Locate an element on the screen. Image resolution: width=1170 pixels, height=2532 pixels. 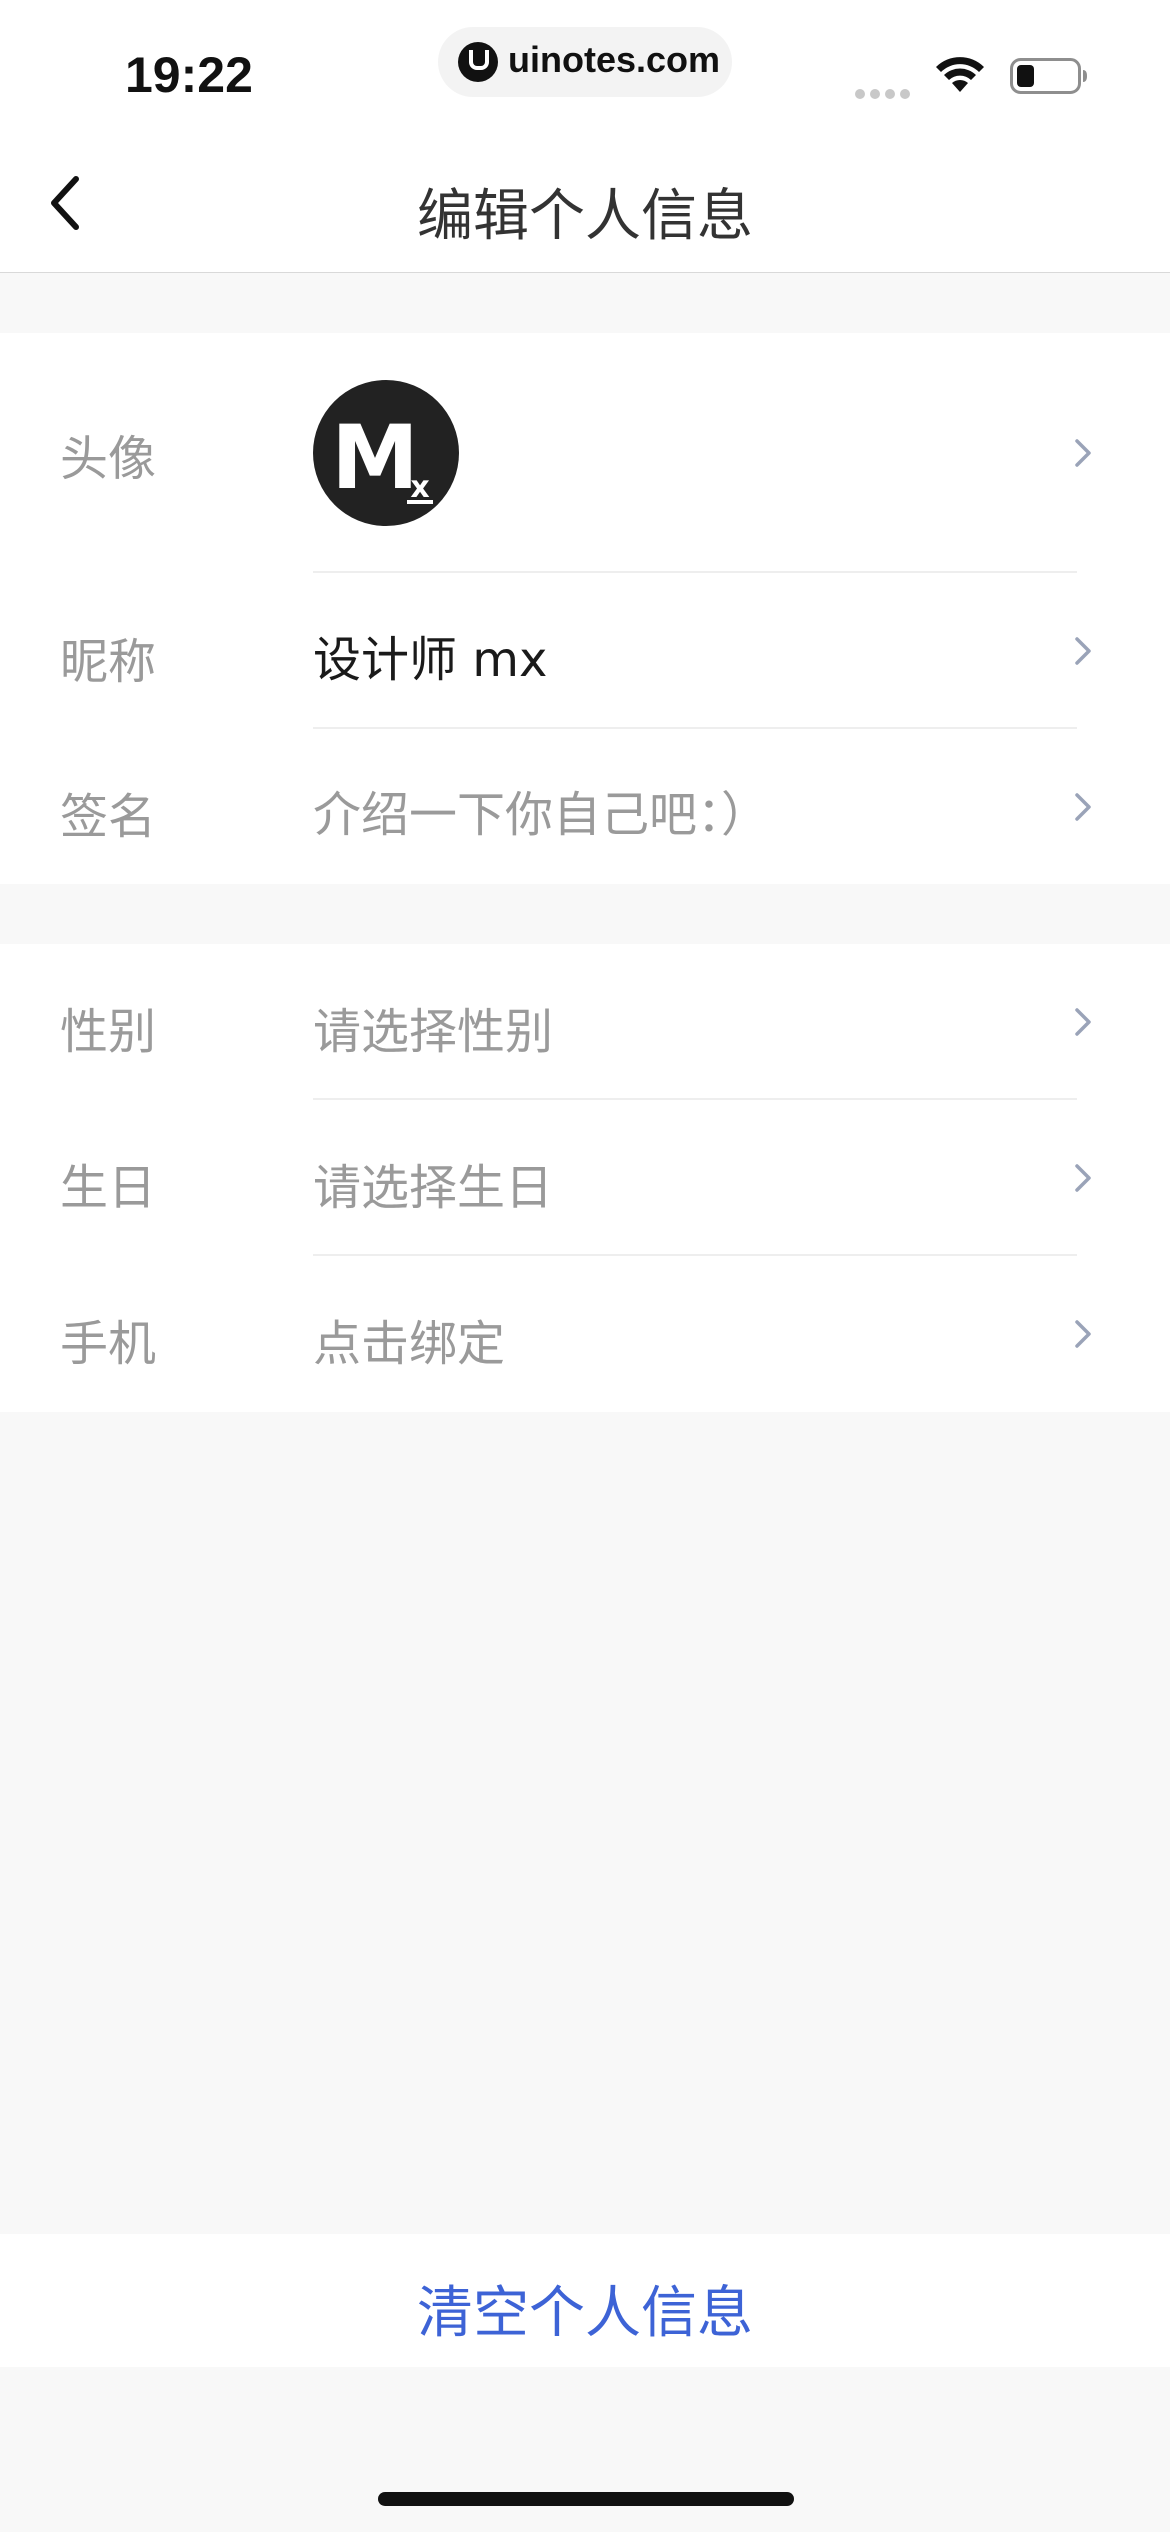
birthday-row: 生日 请选择生日 is located at coordinates (585, 1178).